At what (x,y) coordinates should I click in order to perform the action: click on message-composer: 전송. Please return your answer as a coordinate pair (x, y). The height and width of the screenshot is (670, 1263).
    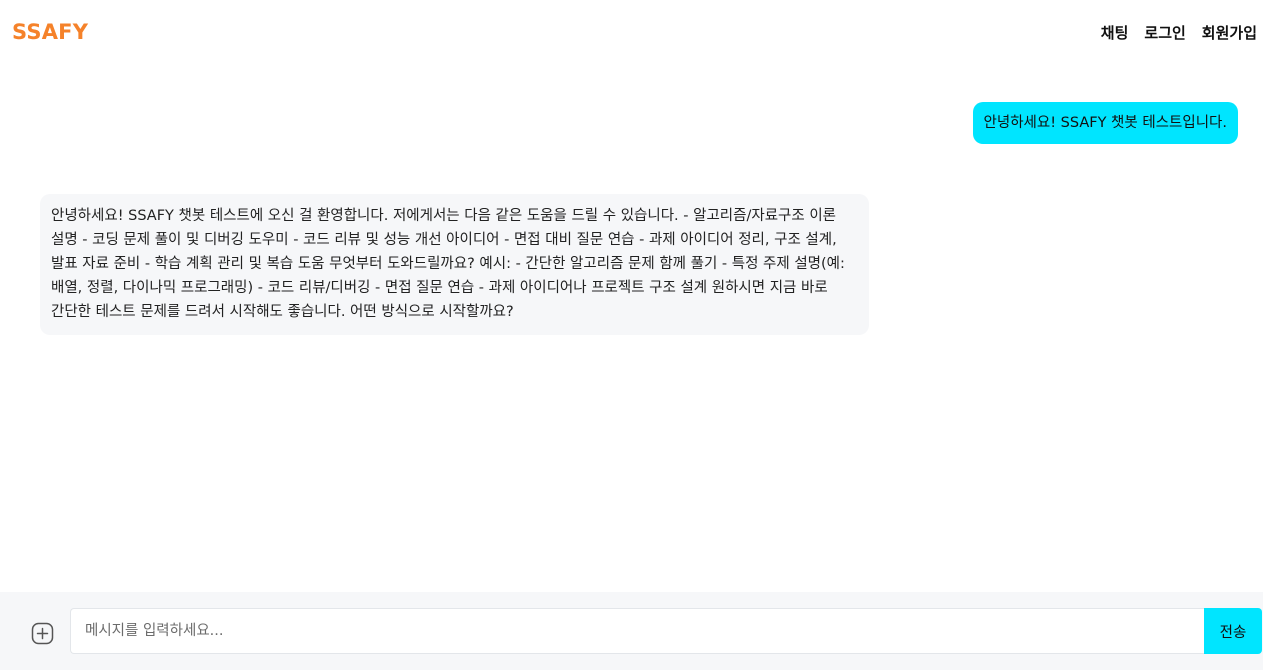
    Looking at the image, I should click on (631, 631).